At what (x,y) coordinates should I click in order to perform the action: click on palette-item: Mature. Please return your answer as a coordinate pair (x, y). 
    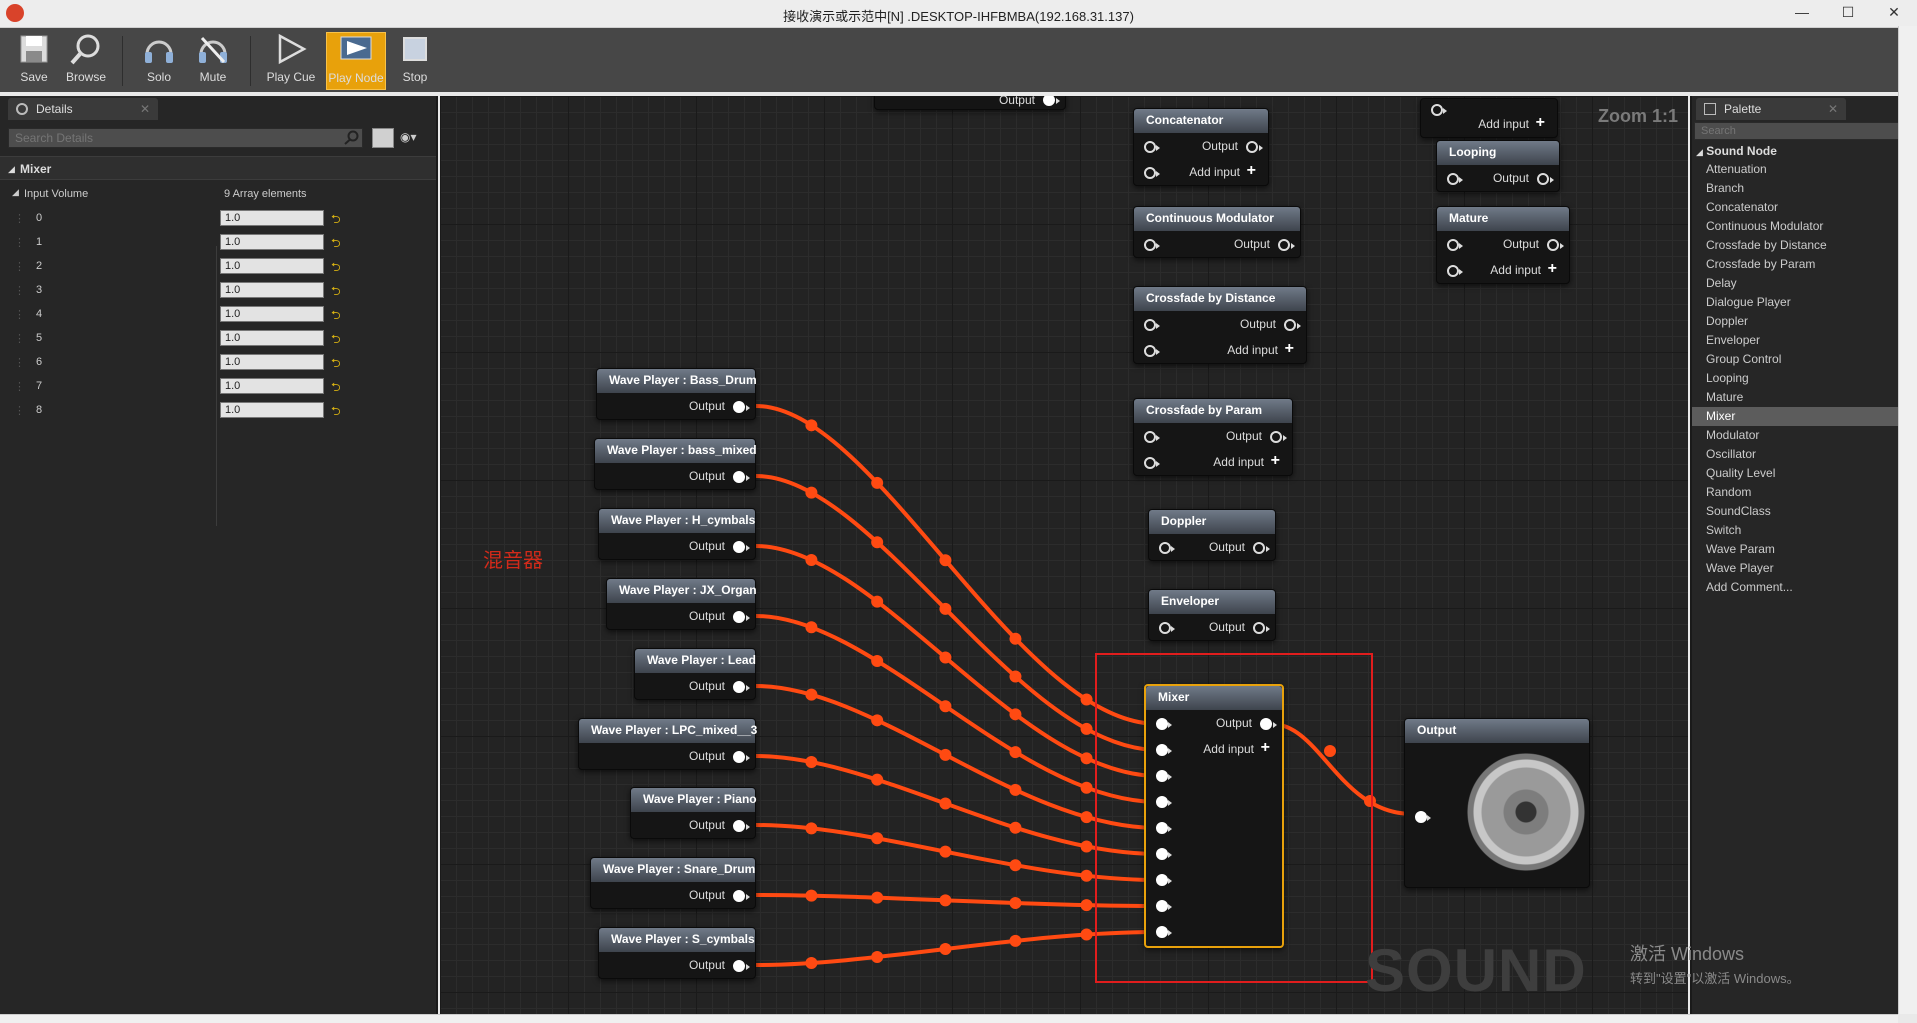
    Looking at the image, I should click on (1804, 397).